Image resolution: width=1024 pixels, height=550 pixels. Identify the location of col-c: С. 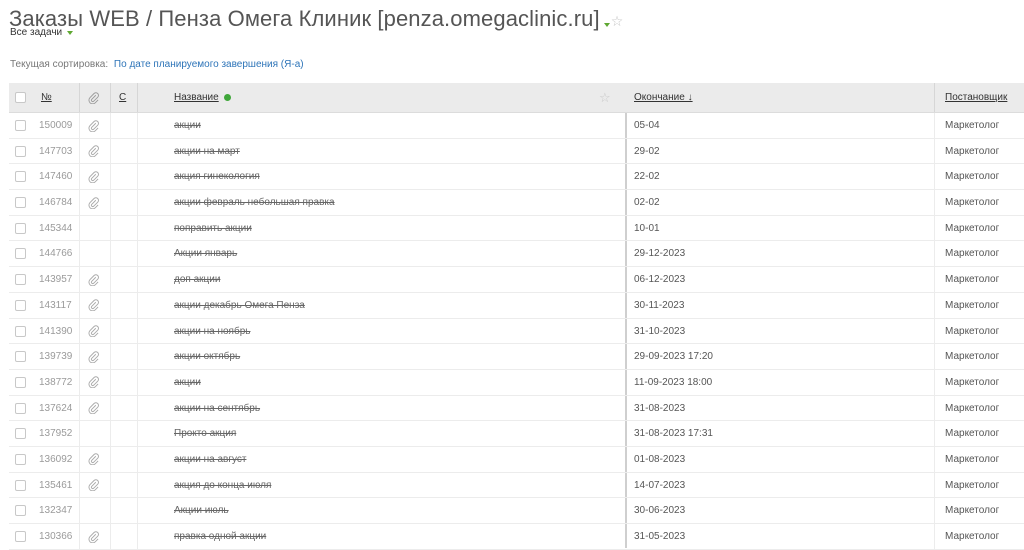
(122, 97).